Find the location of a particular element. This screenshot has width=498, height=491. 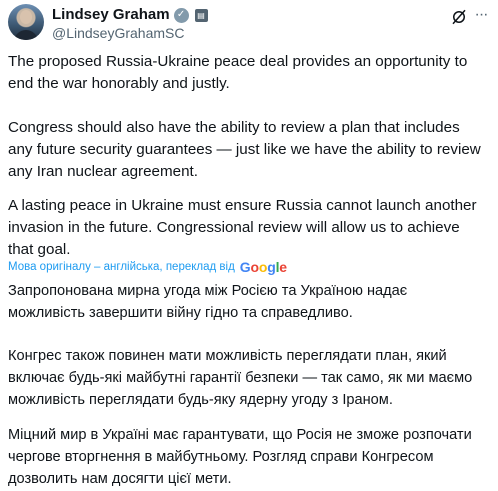

post-header: Lindsey Graham ✓ ▤ @LindseyGrahamSC ··· is located at coordinates (249, 24).